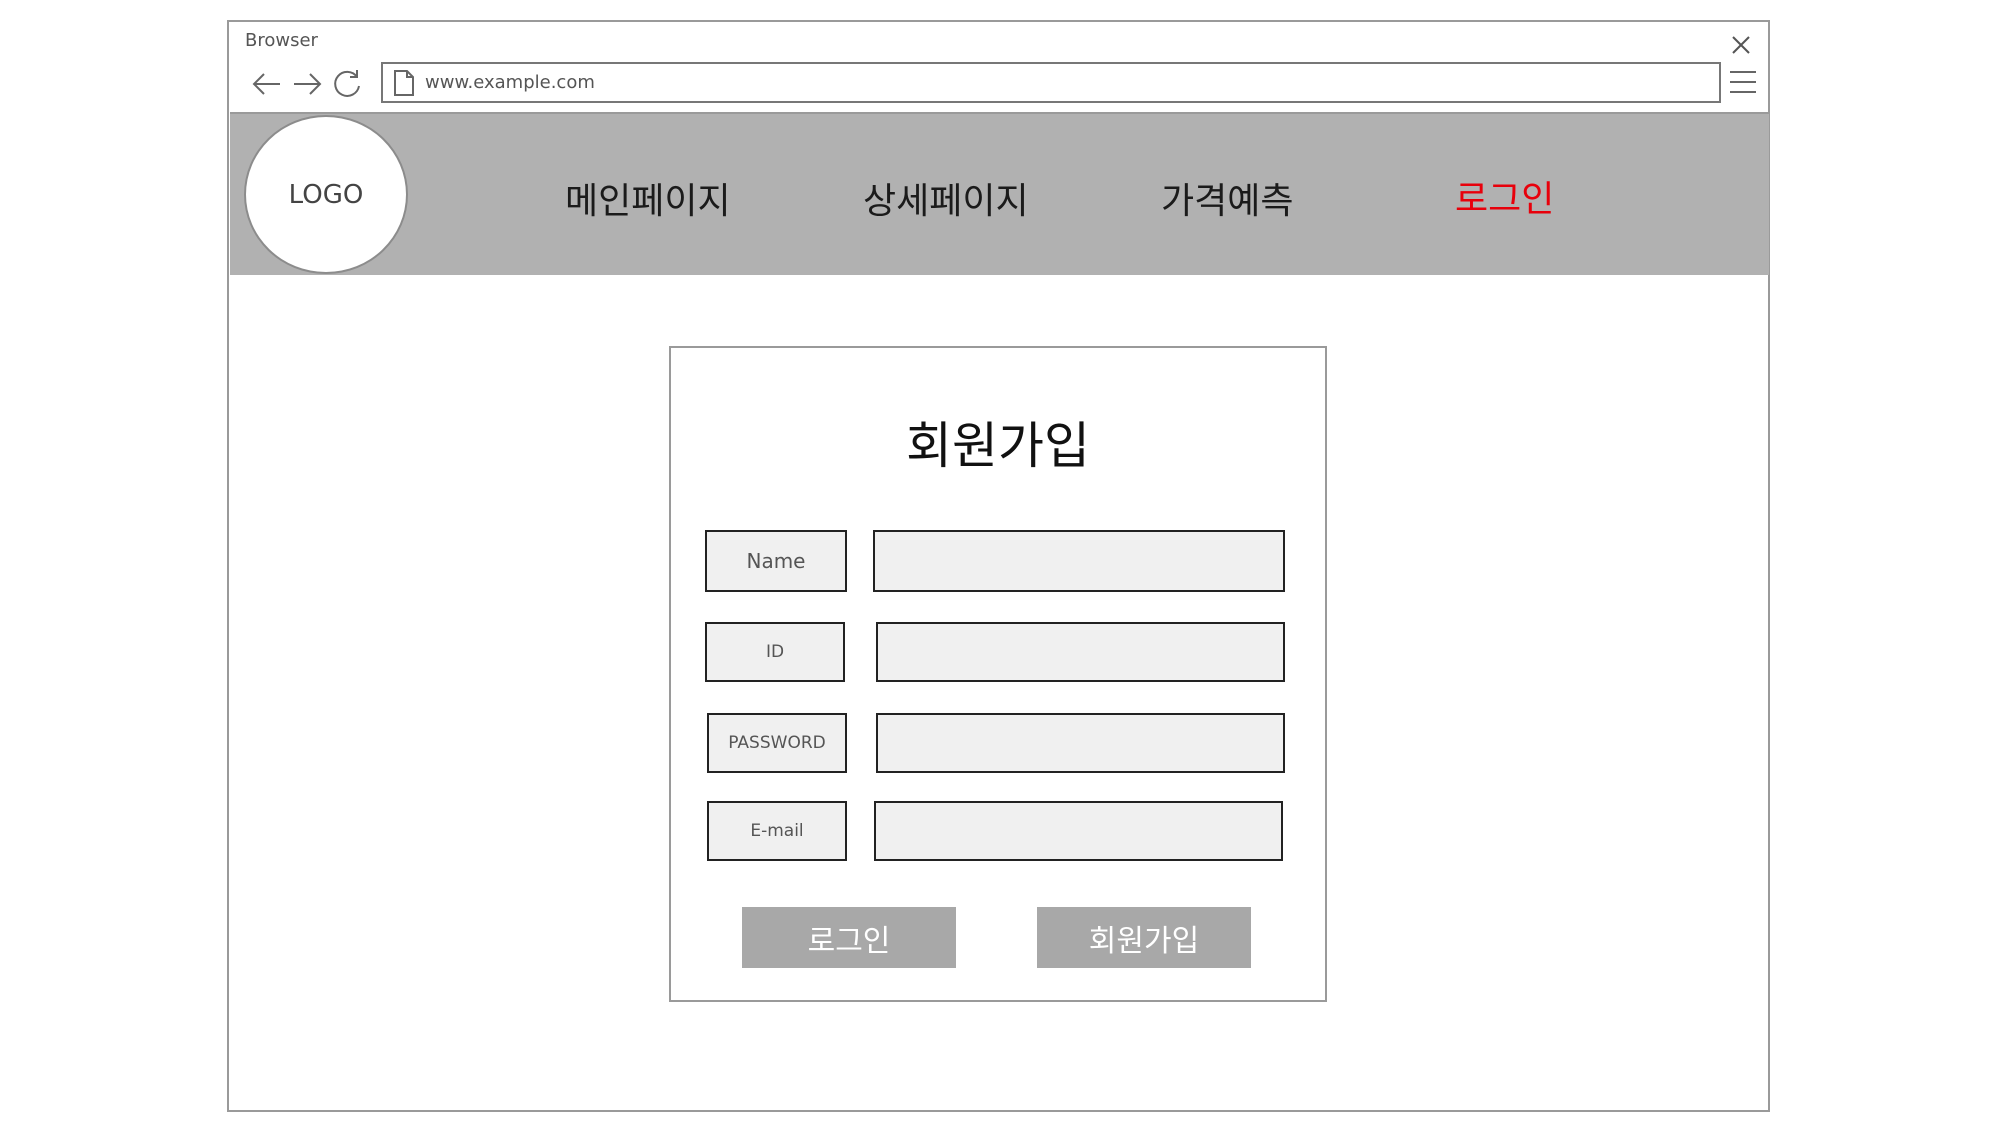 The height and width of the screenshot is (1125, 2000). Describe the element at coordinates (998, 446) in the screenshot. I see `signup-title: 회원가입` at that location.